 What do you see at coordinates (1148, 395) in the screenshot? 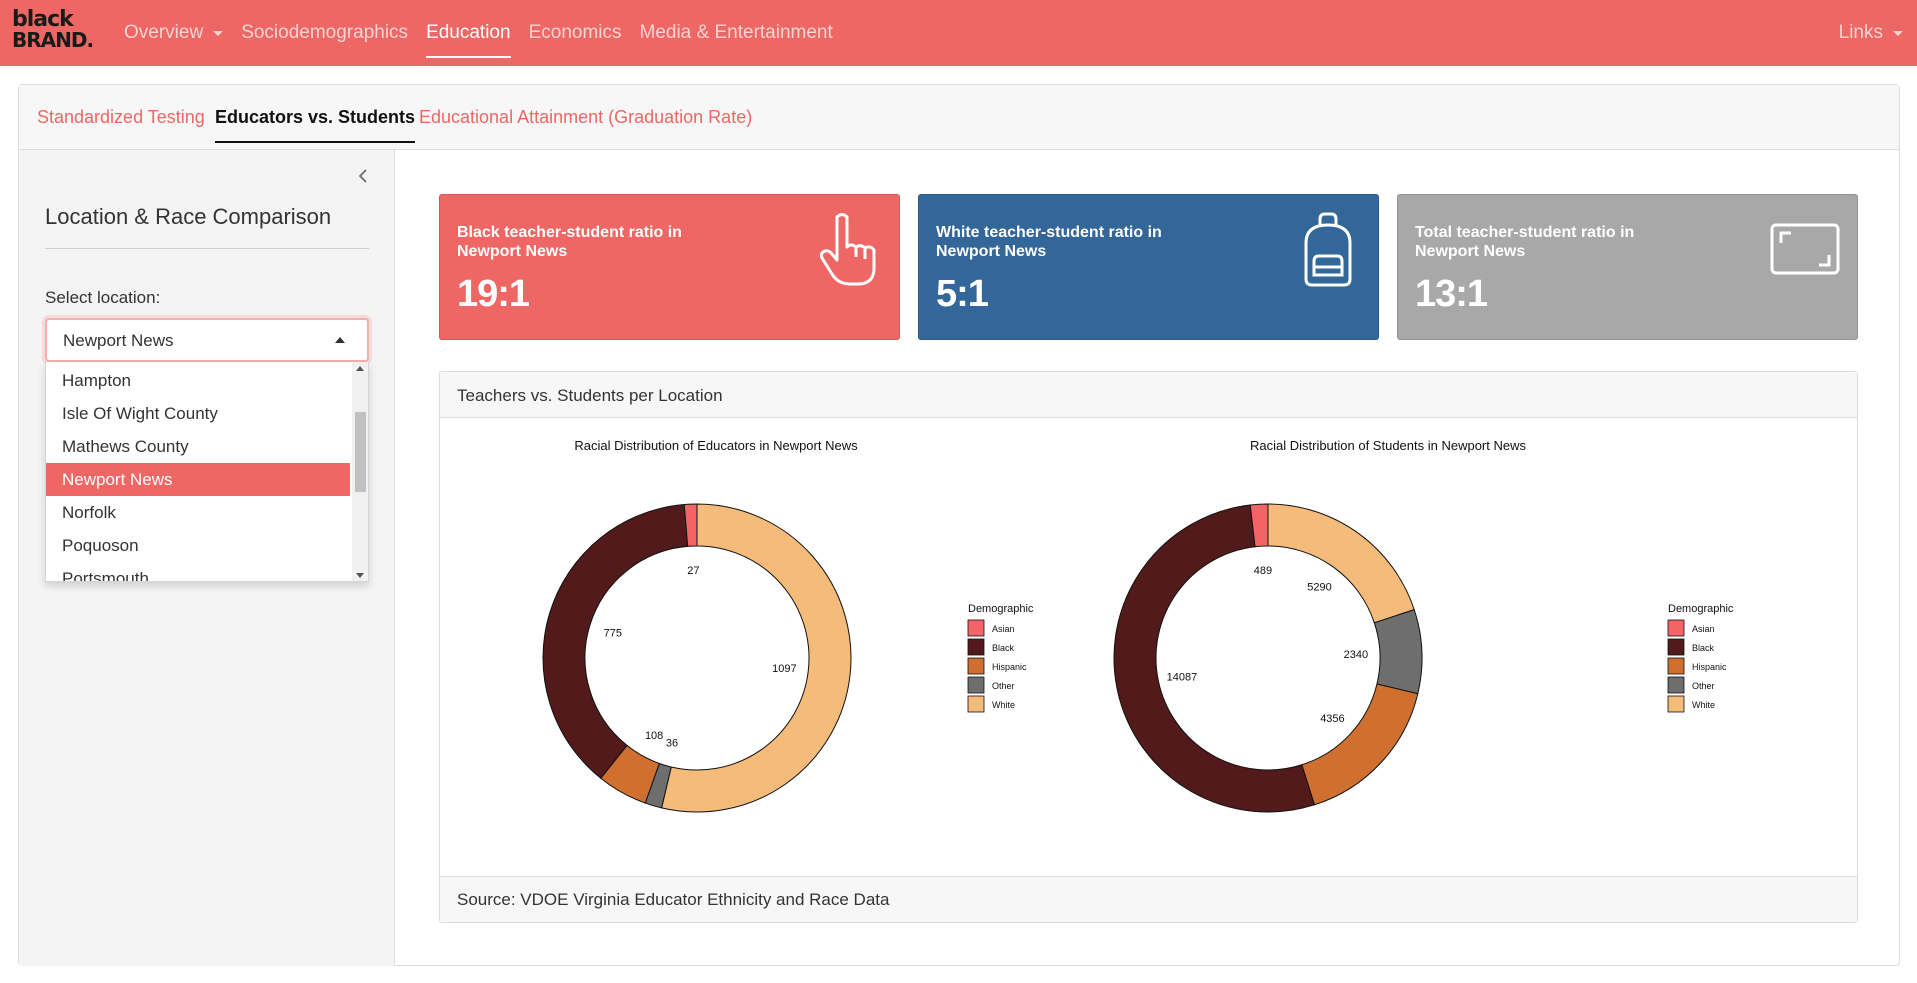
I see `panel-header: Teachers vs. Students per Location` at bounding box center [1148, 395].